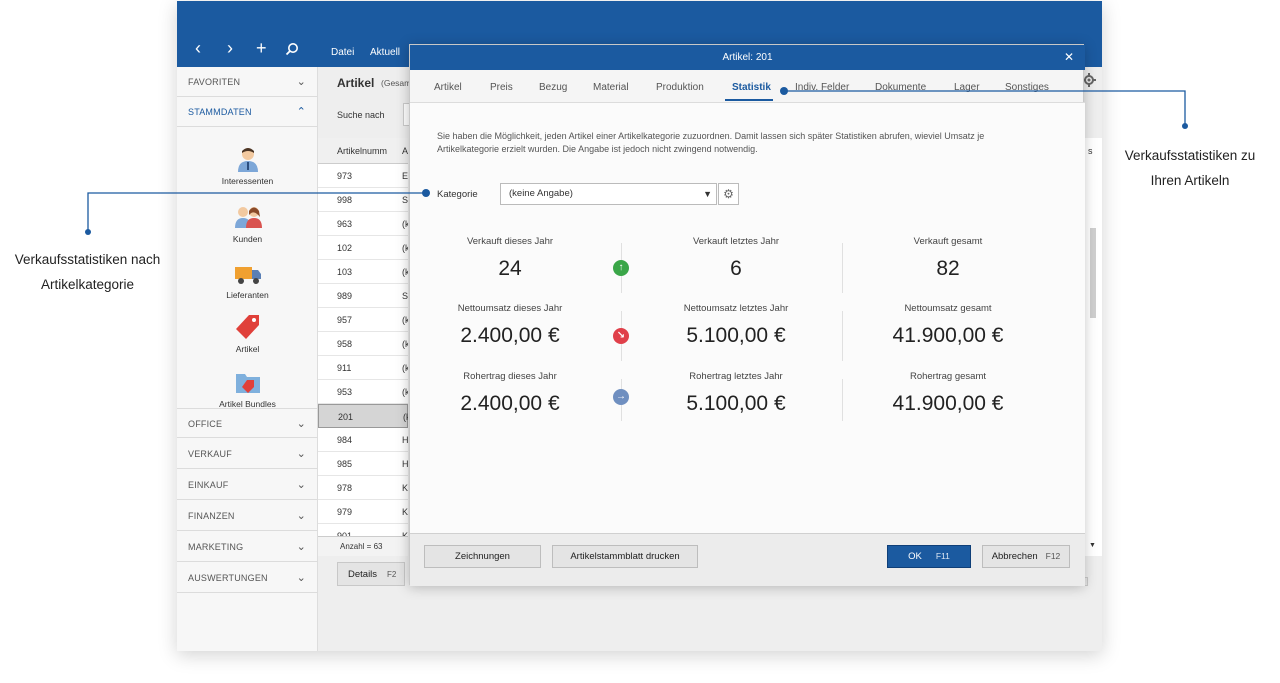 This screenshot has width=1280, height=683. I want to click on callout-right-start-dot, so click(784, 91).